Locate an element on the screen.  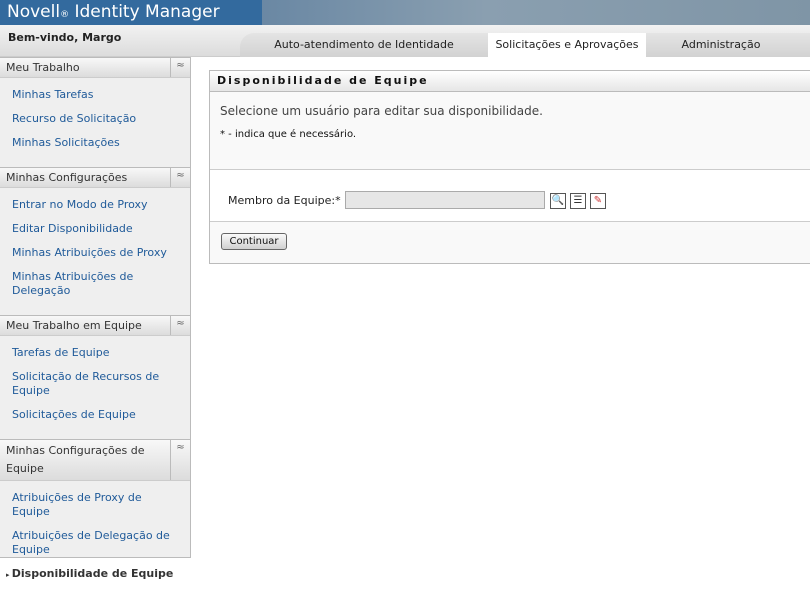
brand-name: Novell is located at coordinates (34, 12).